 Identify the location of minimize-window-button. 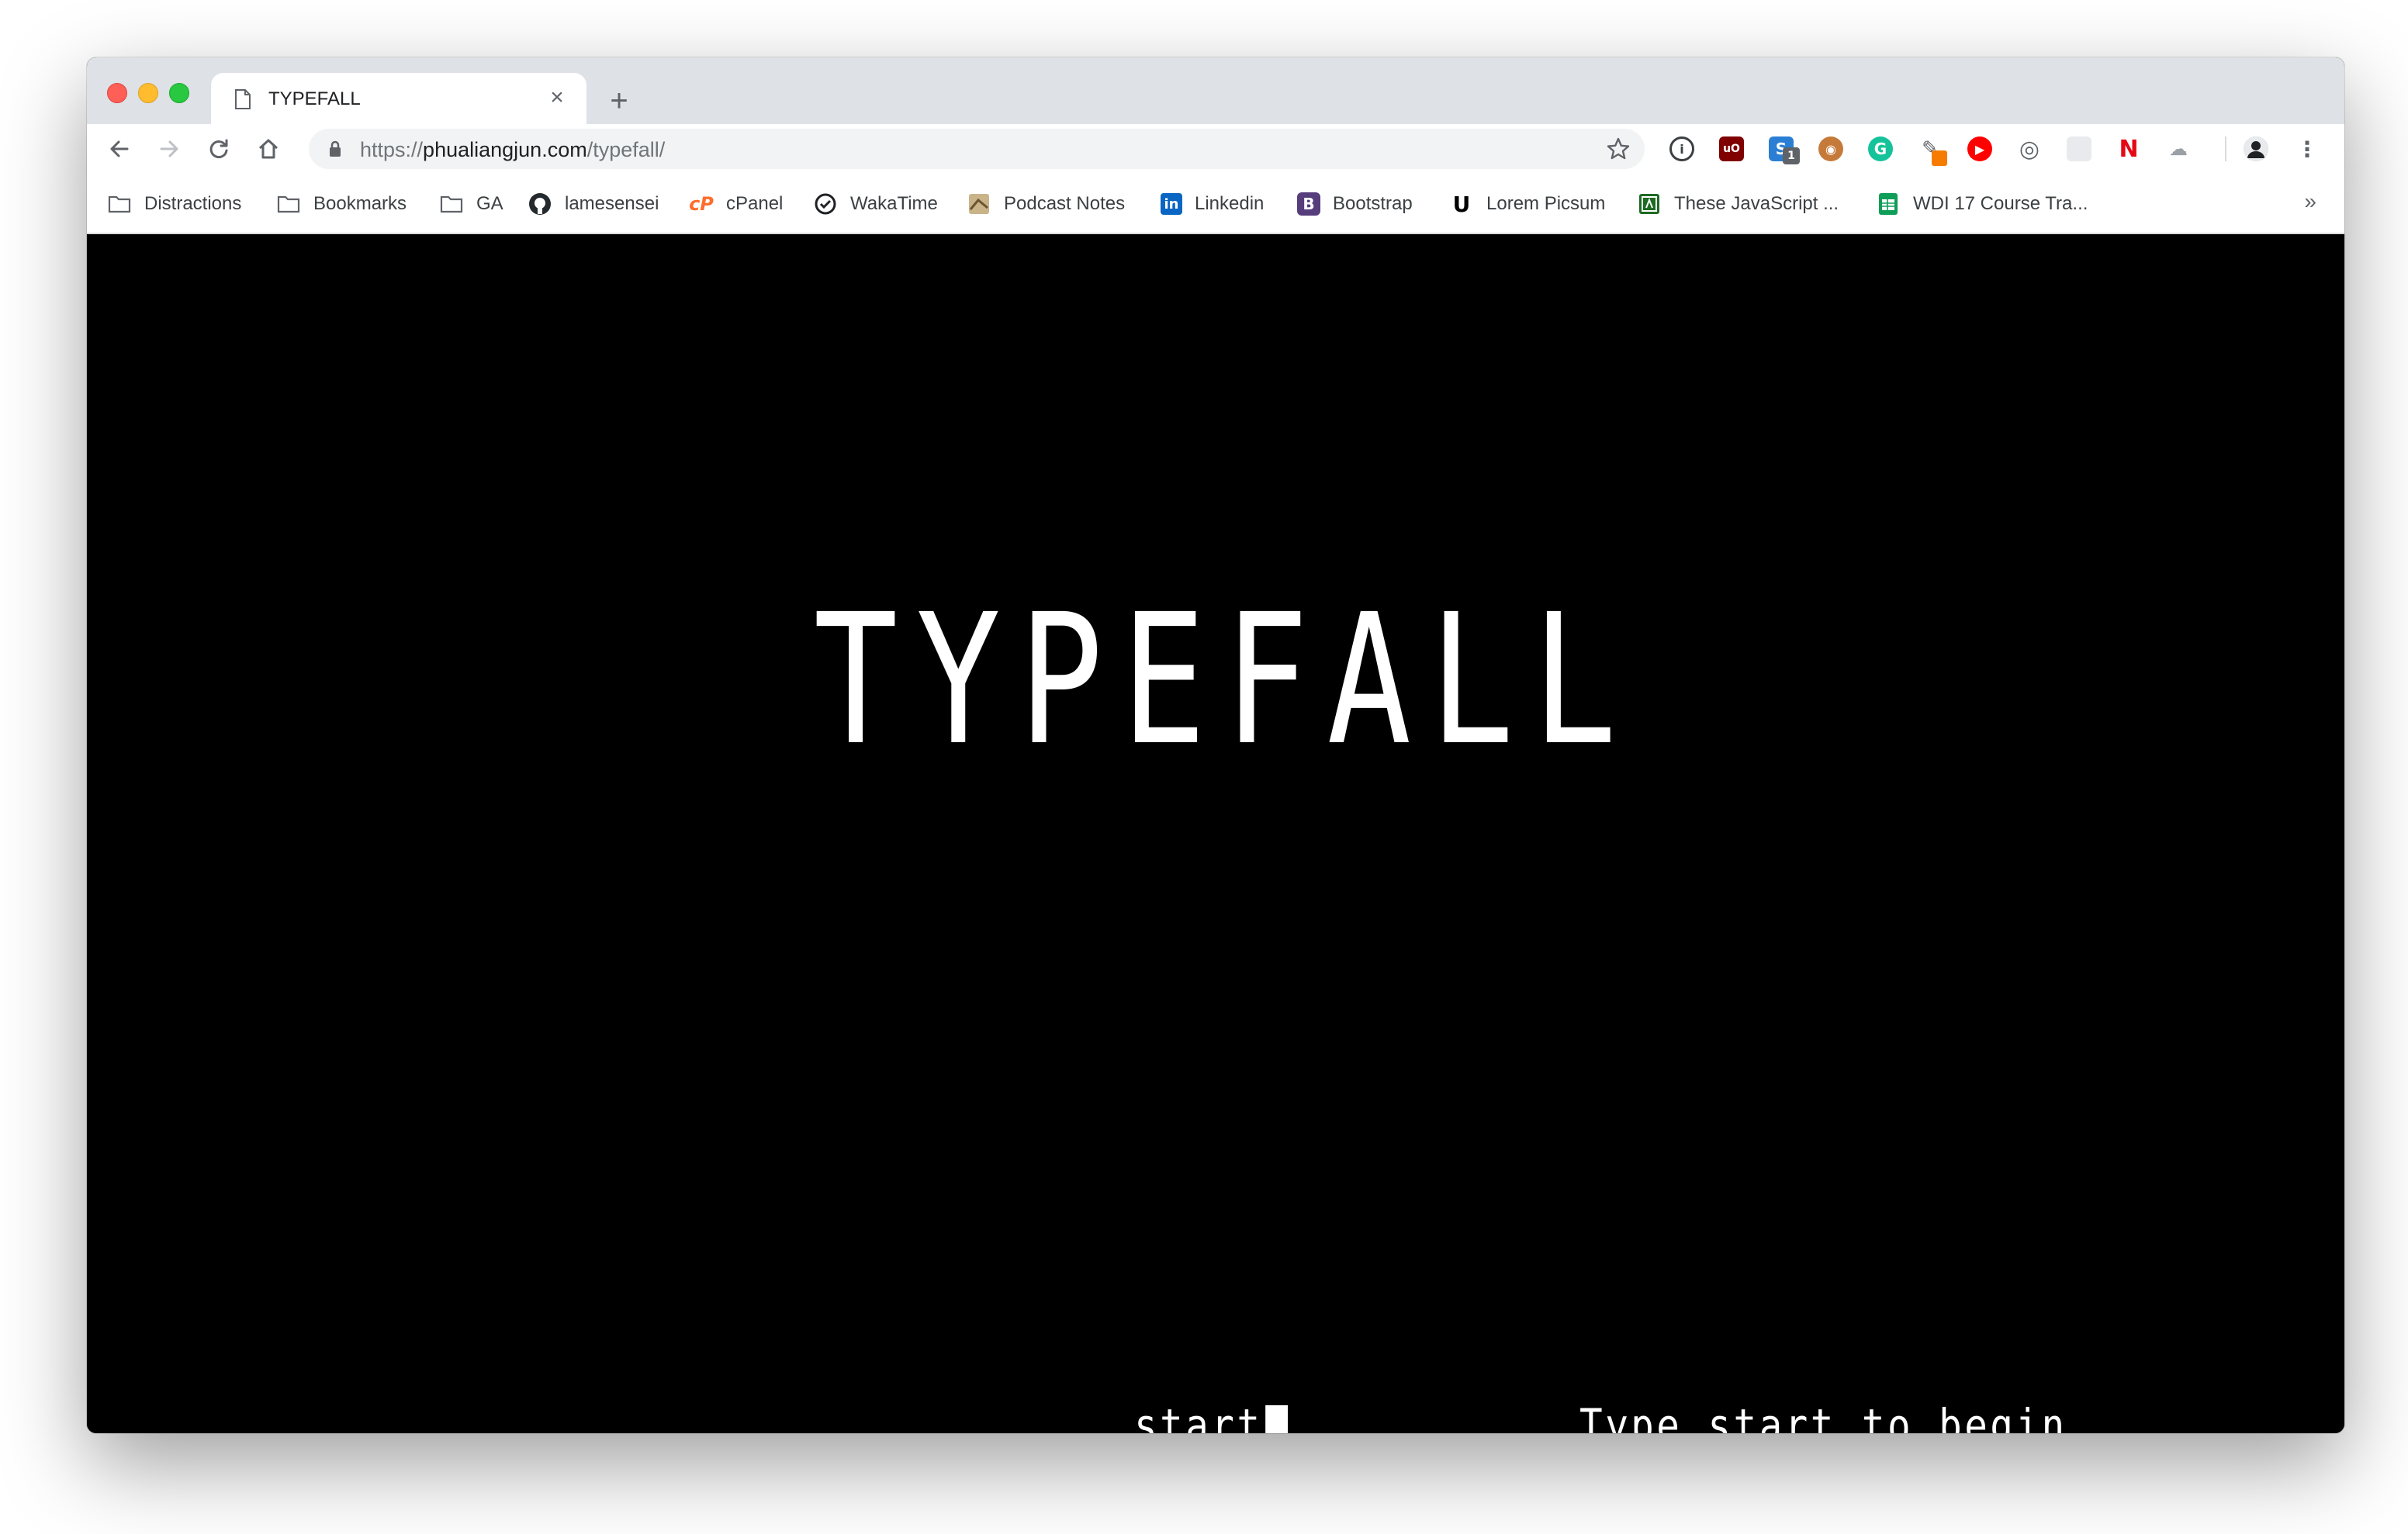
(148, 93).